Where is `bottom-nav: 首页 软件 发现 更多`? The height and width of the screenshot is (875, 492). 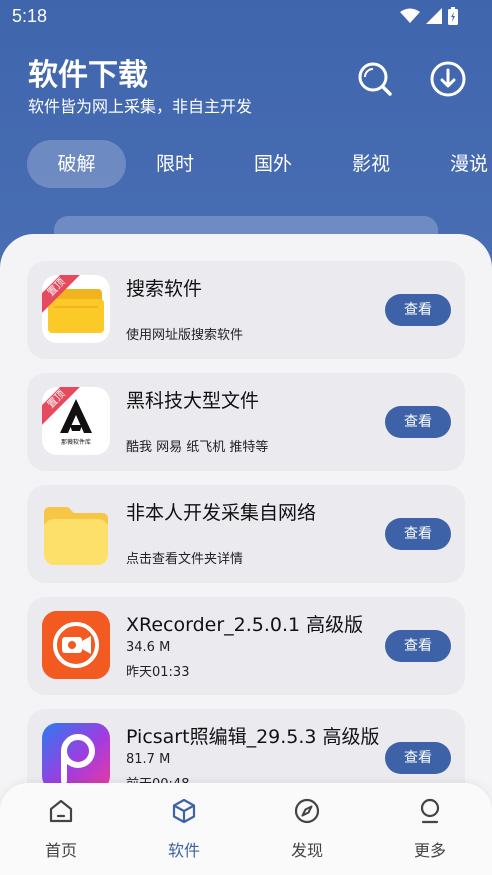
bottom-nav: 首页 软件 发现 更多 is located at coordinates (246, 829).